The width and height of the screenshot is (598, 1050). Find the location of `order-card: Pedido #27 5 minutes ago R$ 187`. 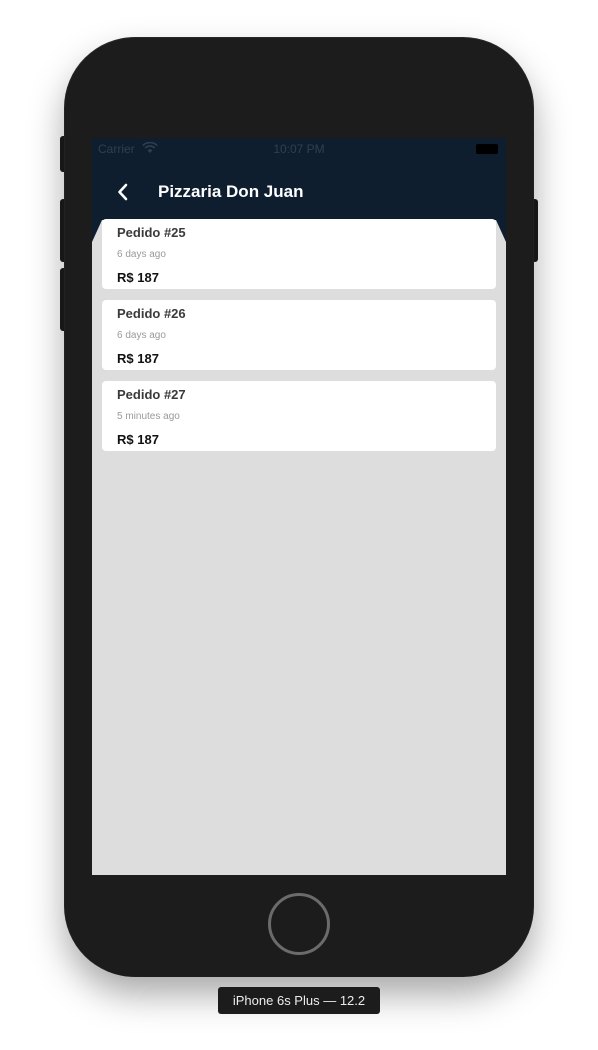

order-card: Pedido #27 5 minutes ago R$ 187 is located at coordinates (299, 416).